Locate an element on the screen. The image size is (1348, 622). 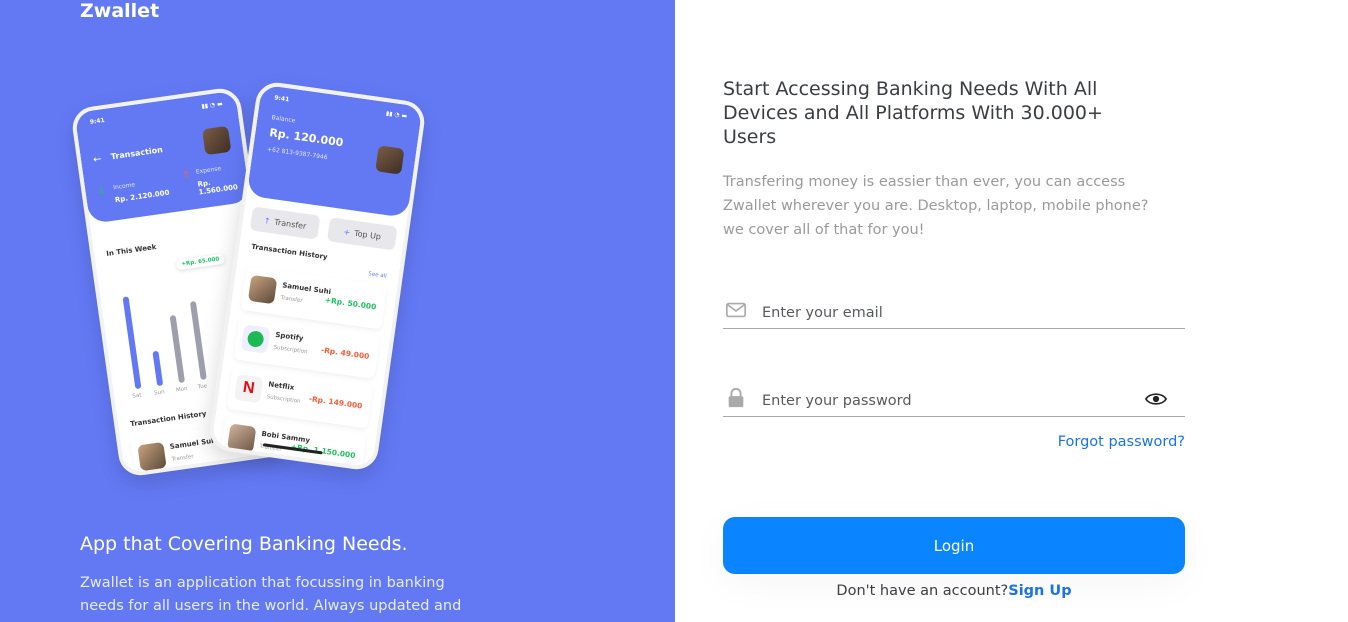
forgot-password-link: Forgot password? is located at coordinates (1112, 442).